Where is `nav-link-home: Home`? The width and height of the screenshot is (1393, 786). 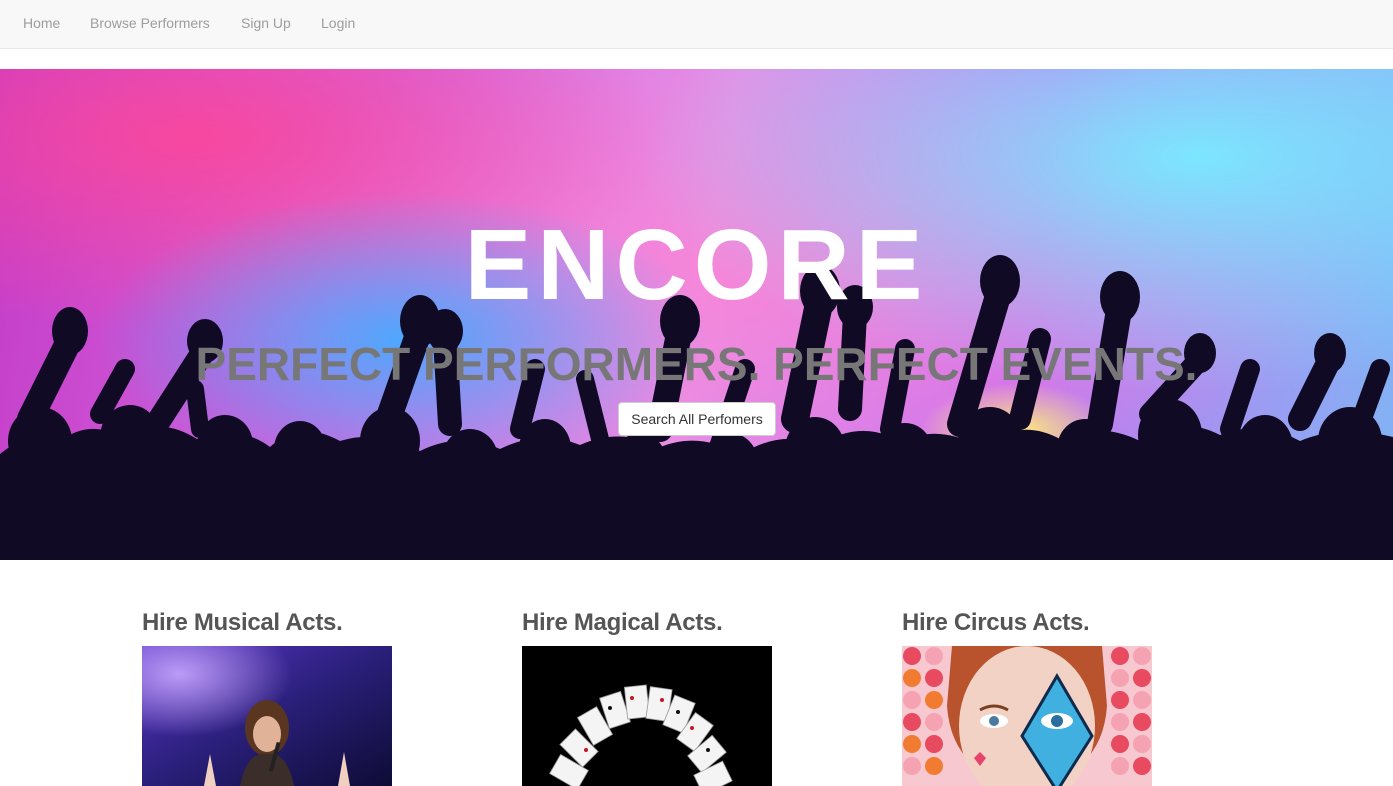
nav-link-home: Home is located at coordinates (41, 23).